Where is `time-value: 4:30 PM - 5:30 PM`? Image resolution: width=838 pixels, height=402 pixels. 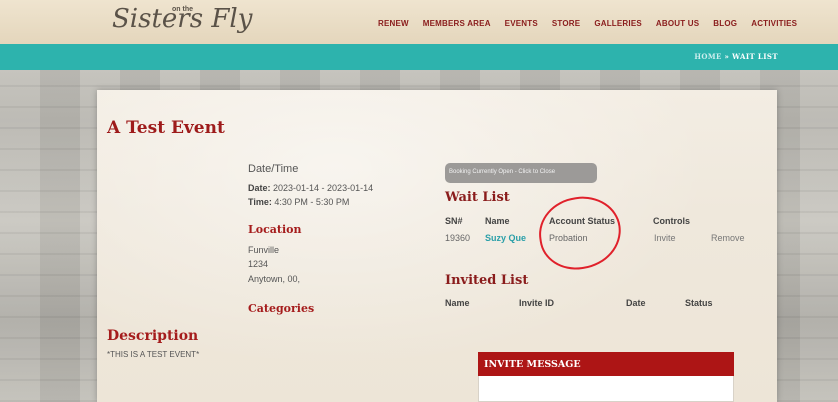 time-value: 4:30 PM - 5:30 PM is located at coordinates (310, 202).